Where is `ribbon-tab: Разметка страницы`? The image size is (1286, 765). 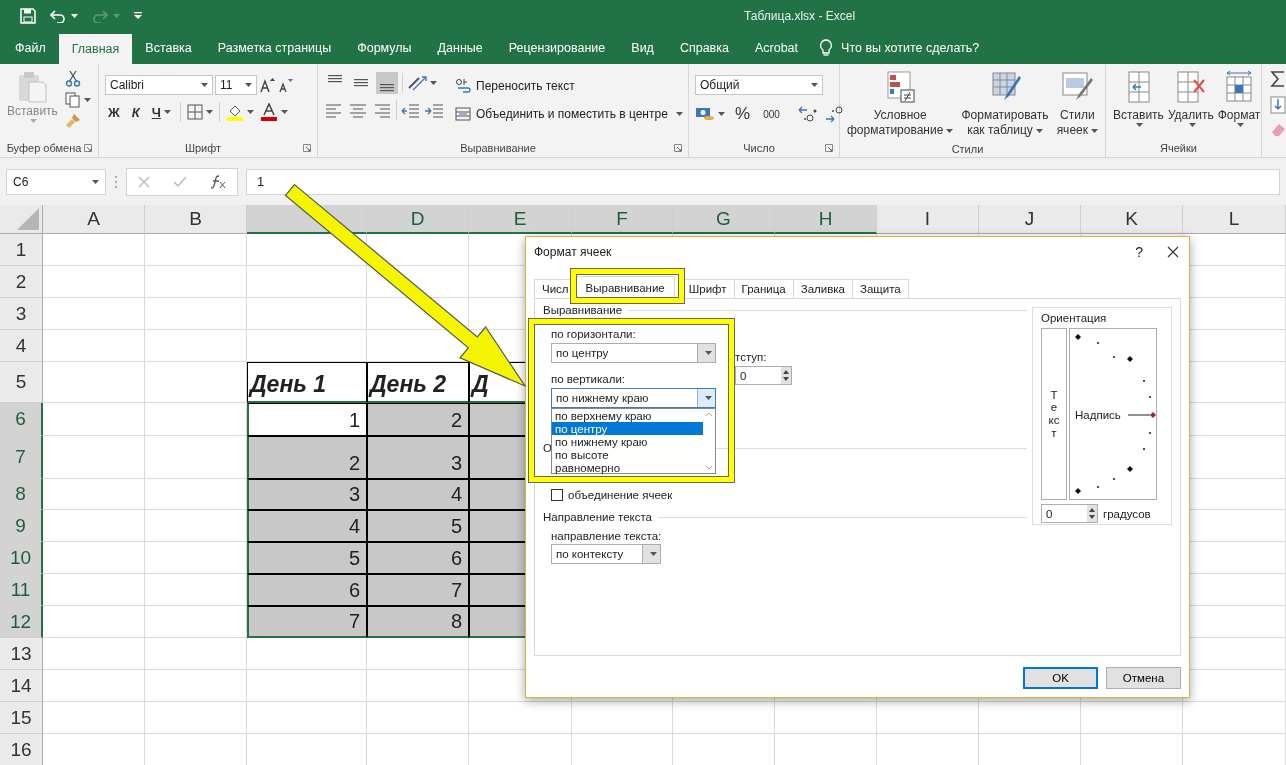
ribbon-tab: Разметка страницы is located at coordinates (274, 48).